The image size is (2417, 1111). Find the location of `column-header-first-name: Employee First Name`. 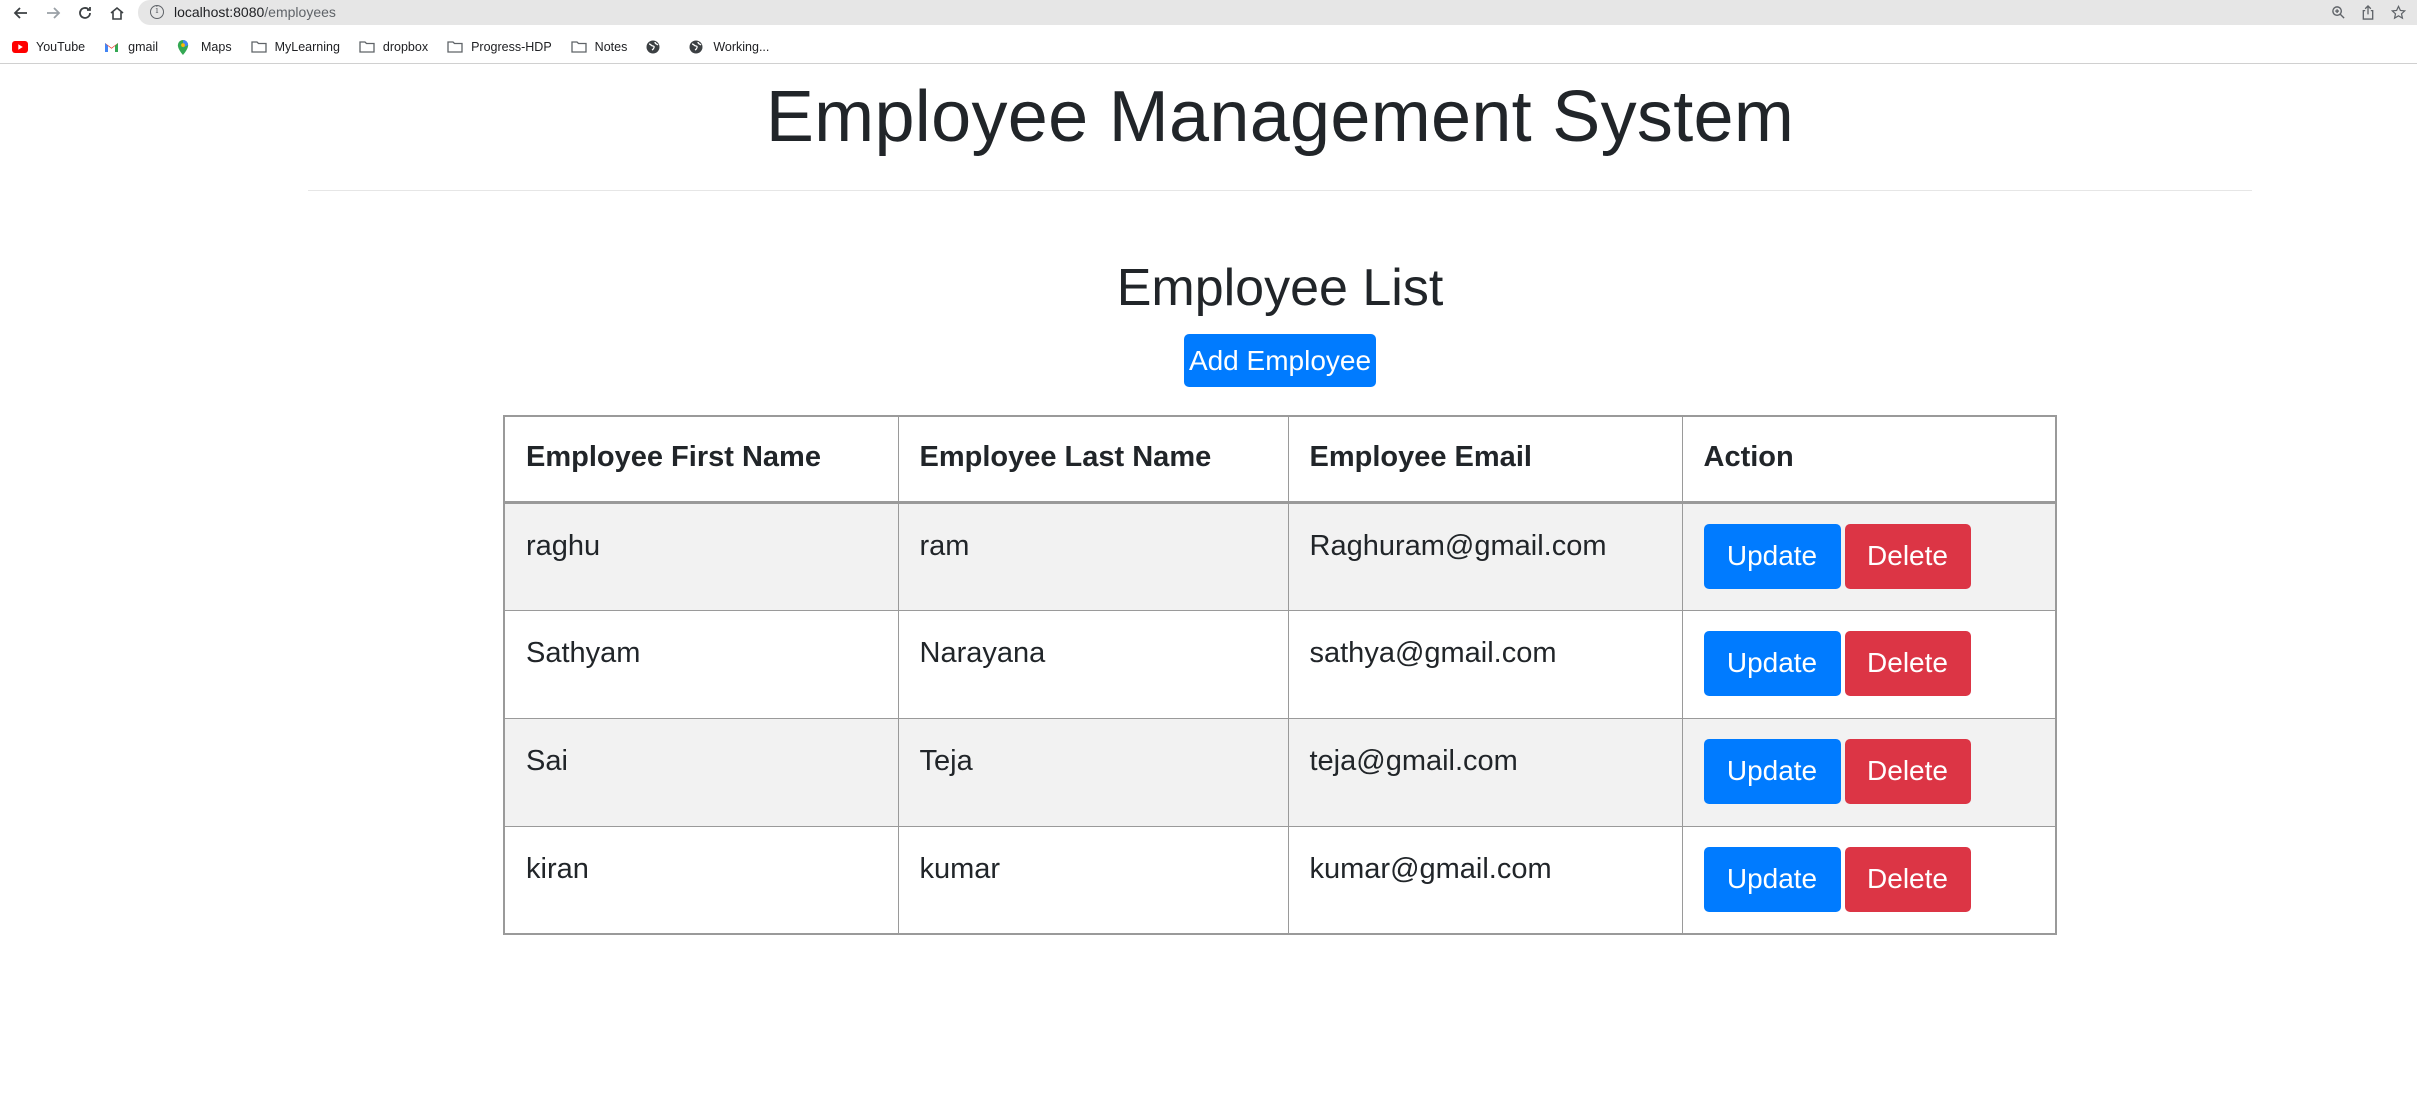

column-header-first-name: Employee First Name is located at coordinates (701, 459).